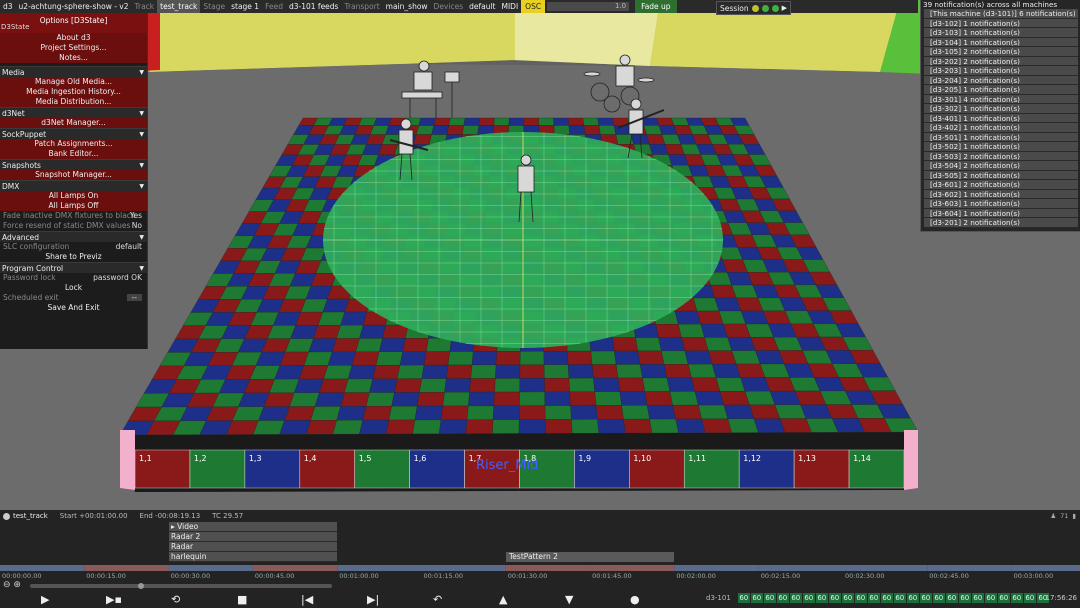  I want to click on notification-item: [d3-301] 4 notification(s), so click(1001, 99).